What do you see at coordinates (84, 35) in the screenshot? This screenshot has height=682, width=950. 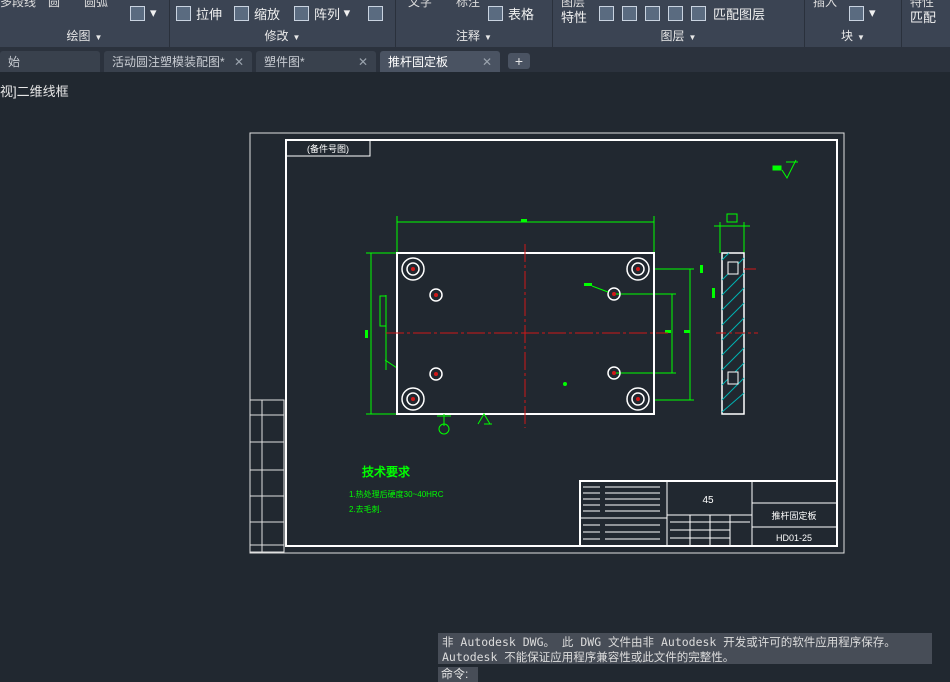 I see `draw-group-title: 绘图 ▼` at bounding box center [84, 35].